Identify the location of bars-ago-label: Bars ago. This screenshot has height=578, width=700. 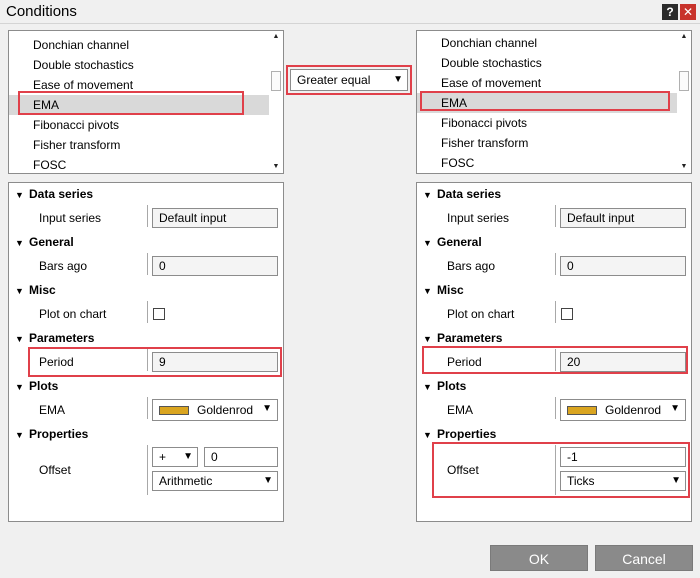
(63, 266).